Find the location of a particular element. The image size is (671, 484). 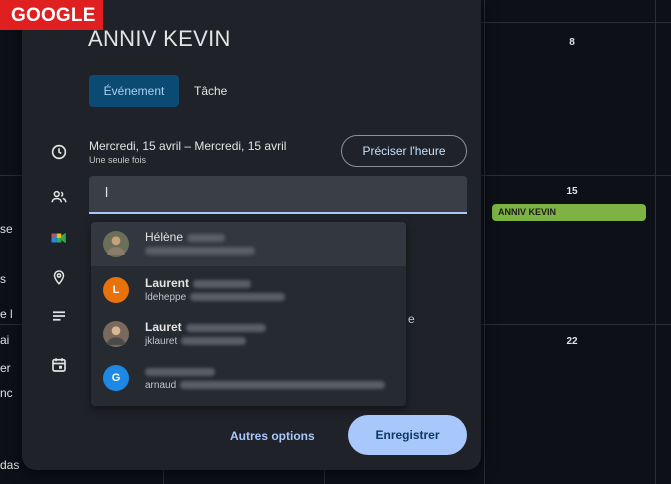

day-number: 15 is located at coordinates (572, 191).